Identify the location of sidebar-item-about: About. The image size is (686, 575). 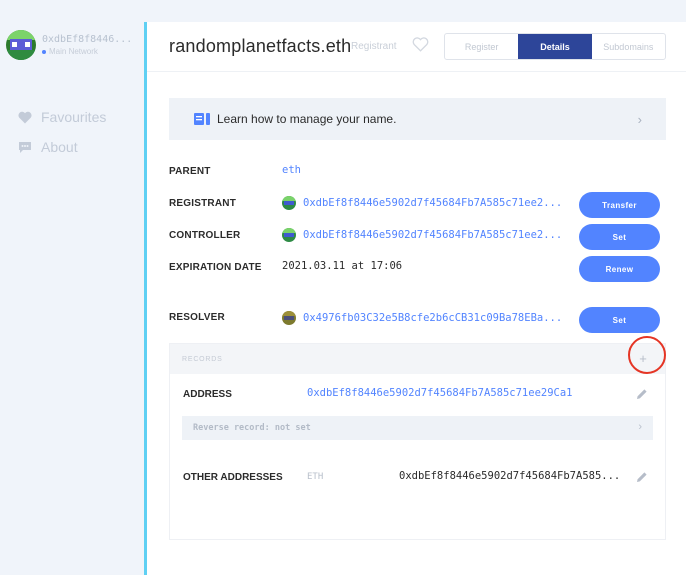
(48, 147).